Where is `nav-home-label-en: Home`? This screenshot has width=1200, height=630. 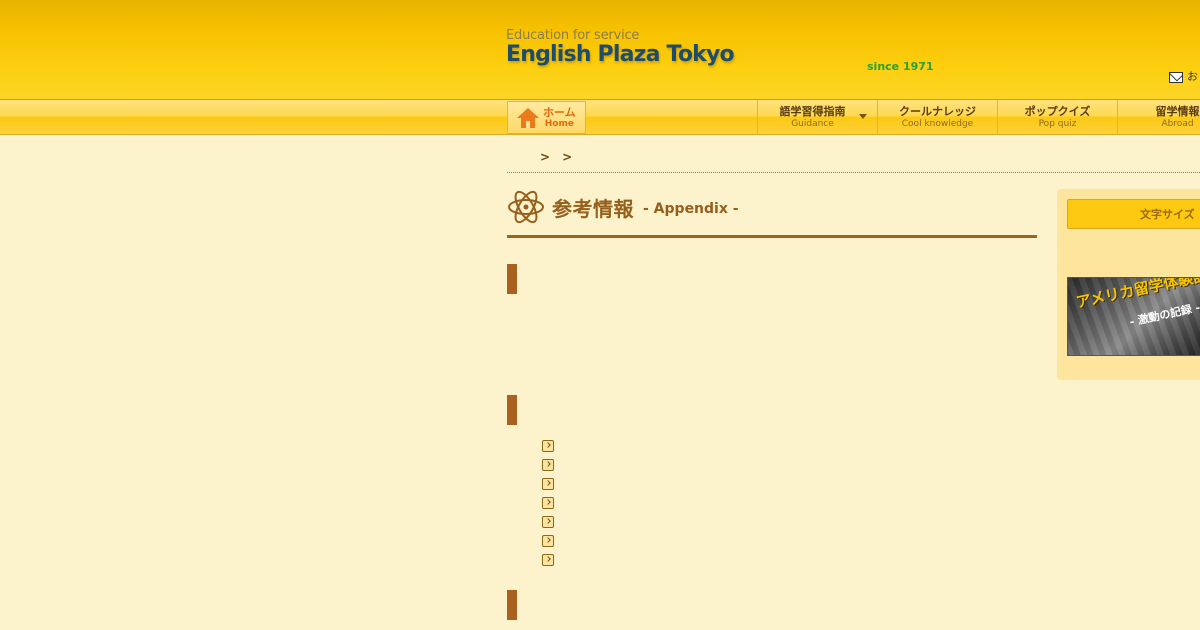 nav-home-label-en: Home is located at coordinates (559, 123).